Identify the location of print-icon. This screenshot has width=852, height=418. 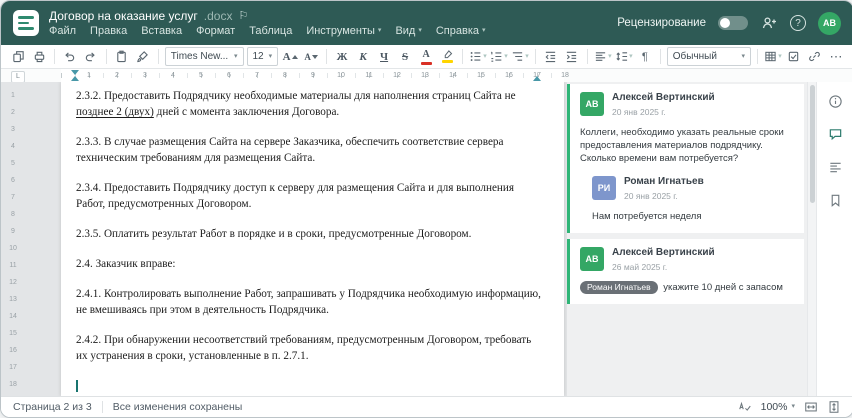
(39, 57).